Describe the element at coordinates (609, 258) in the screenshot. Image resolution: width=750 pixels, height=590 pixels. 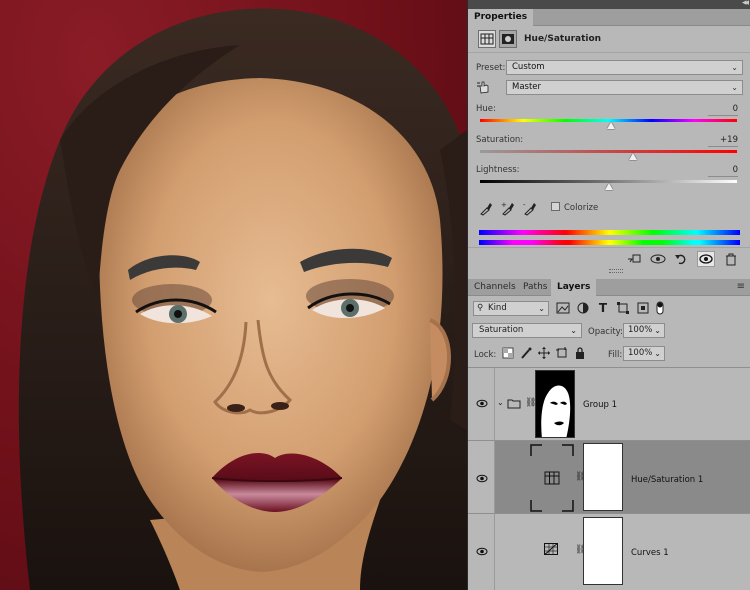
I see `properties-footer` at that location.